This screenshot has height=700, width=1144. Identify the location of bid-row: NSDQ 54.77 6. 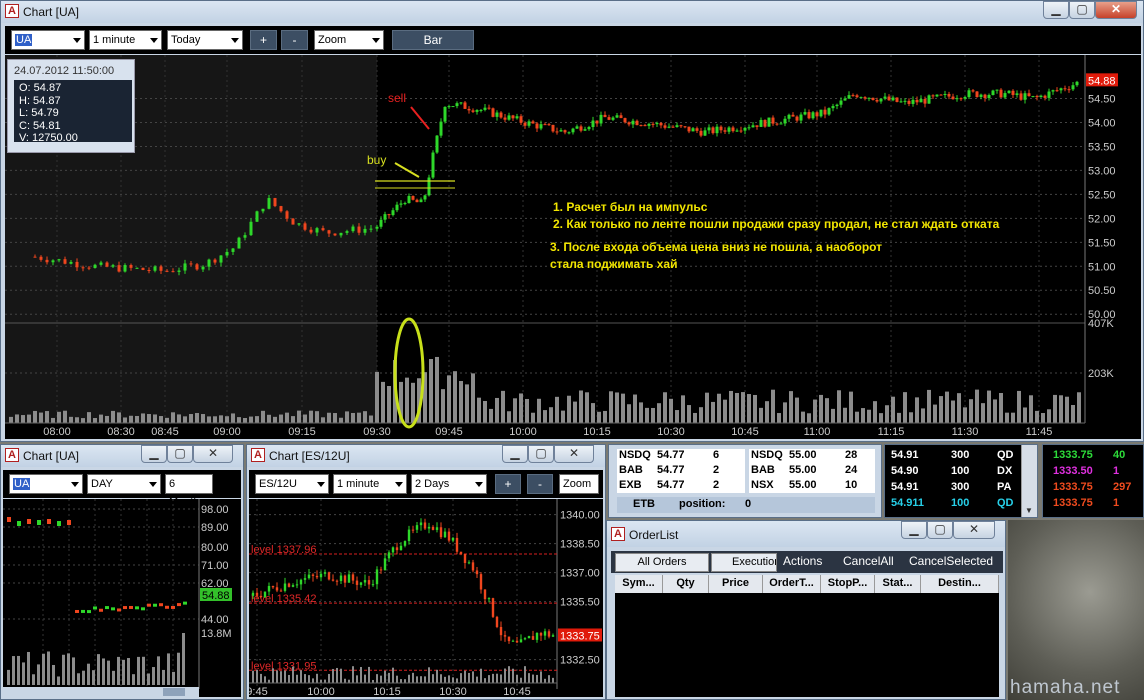
(681, 455).